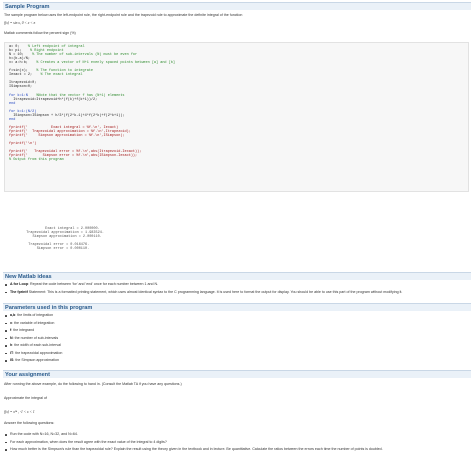 This screenshot has width=474, height=463. Describe the element at coordinates (53, 99) in the screenshot. I see `code-text: Itrapezoid=Itrapezoid+h*(f(k)+f(k+1))/2;` at that location.